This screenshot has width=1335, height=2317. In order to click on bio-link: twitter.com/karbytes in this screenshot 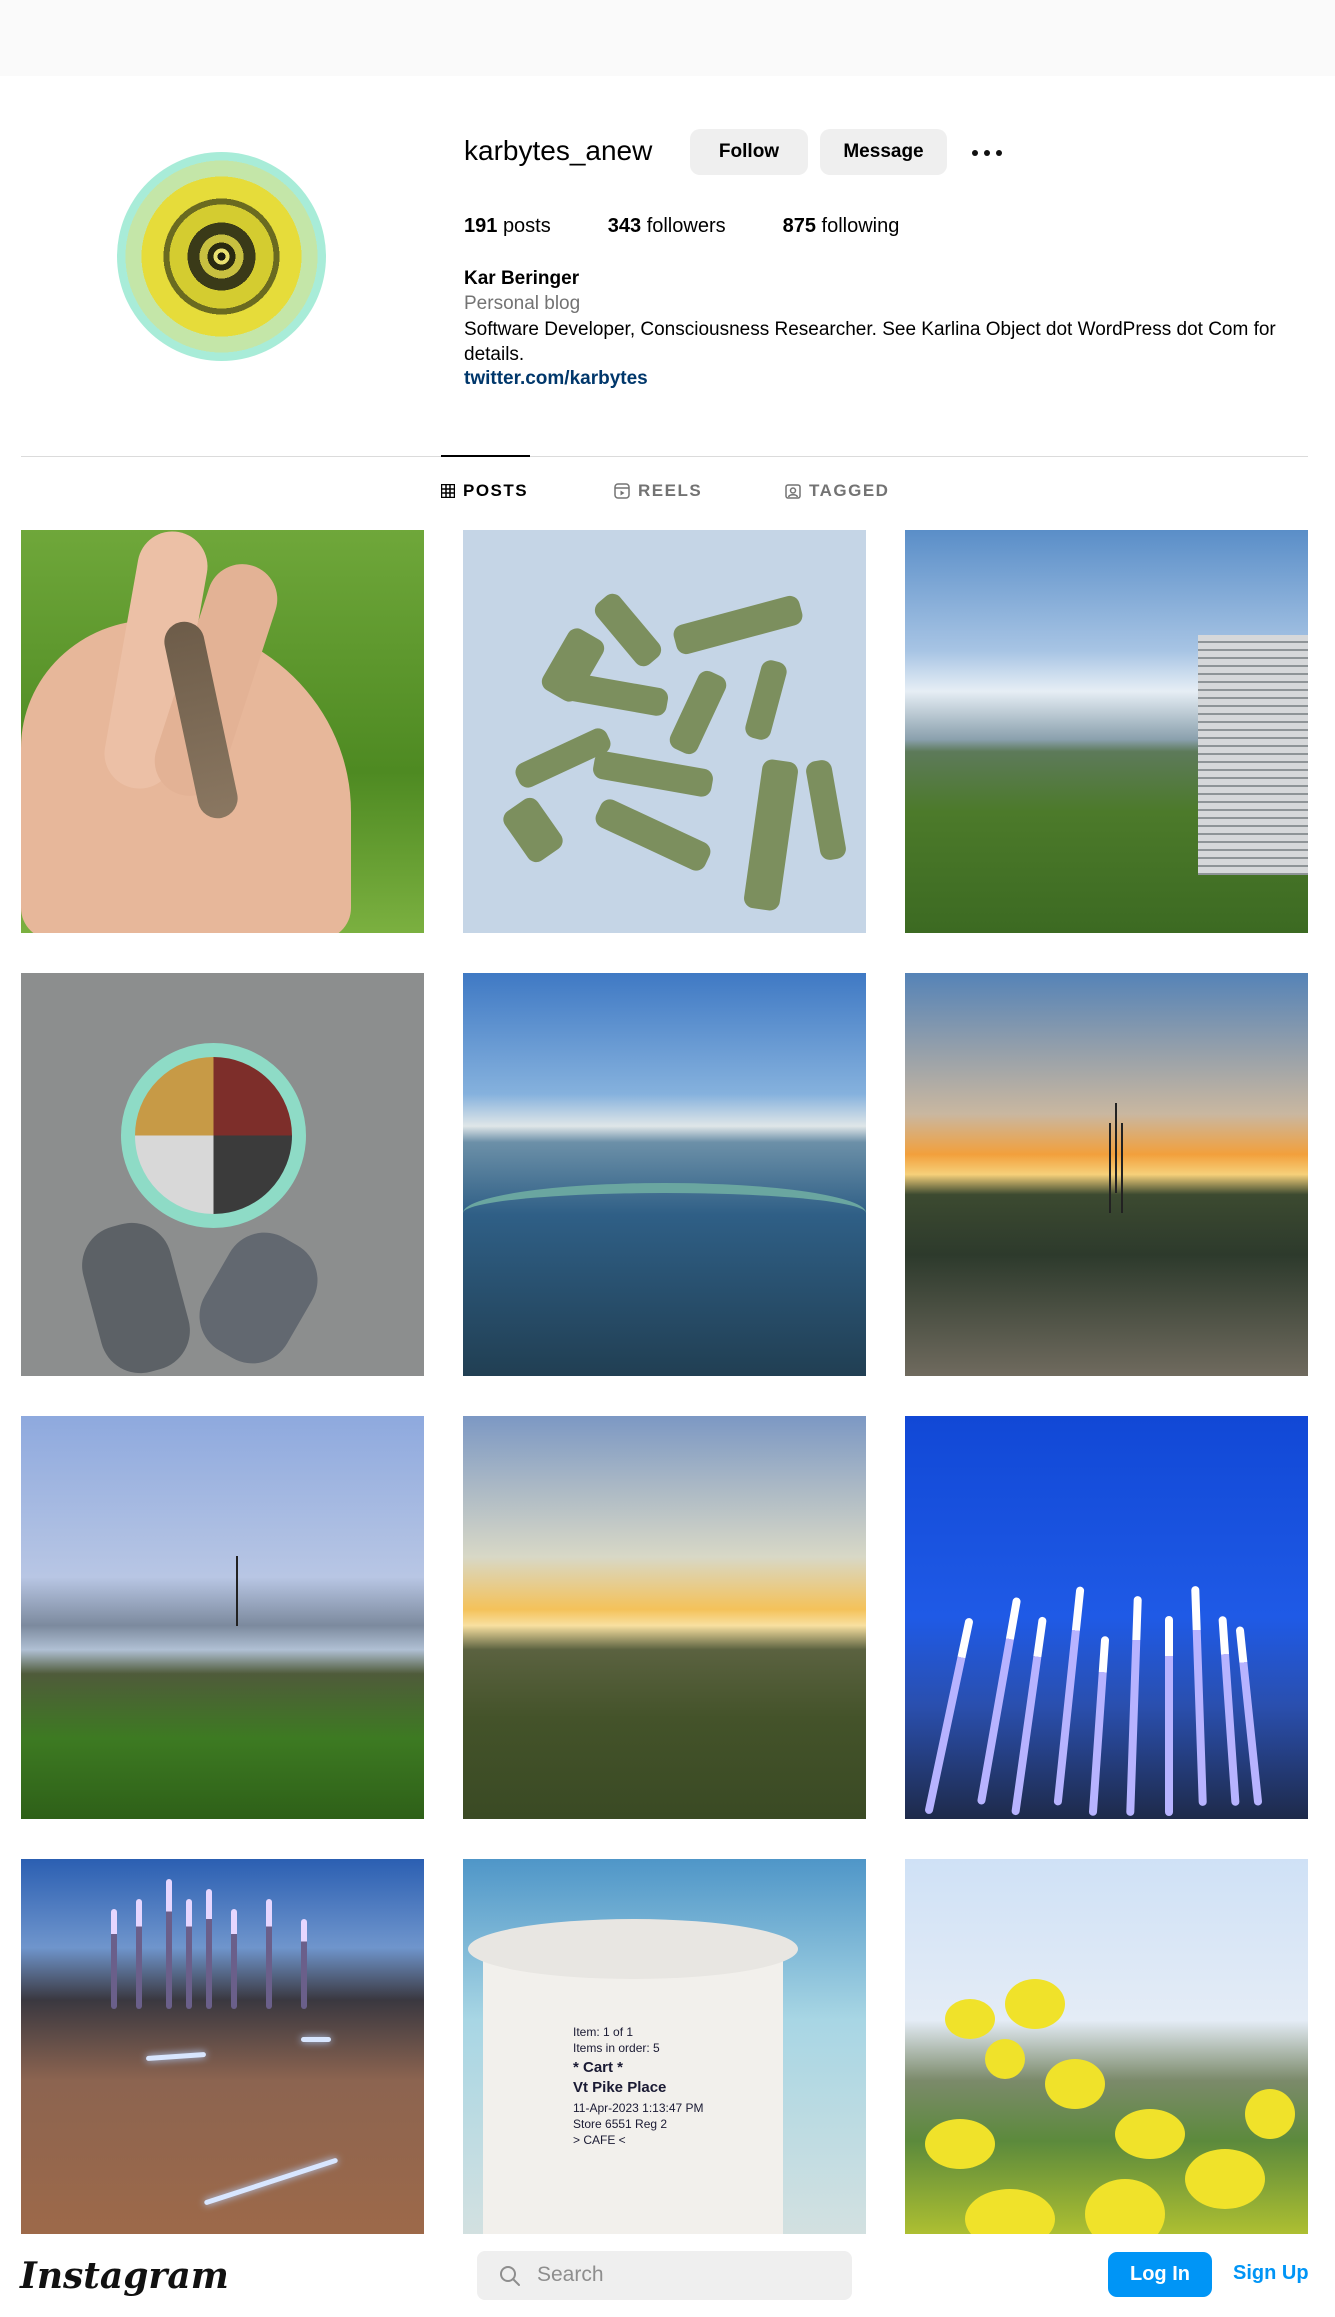, I will do `click(556, 379)`.